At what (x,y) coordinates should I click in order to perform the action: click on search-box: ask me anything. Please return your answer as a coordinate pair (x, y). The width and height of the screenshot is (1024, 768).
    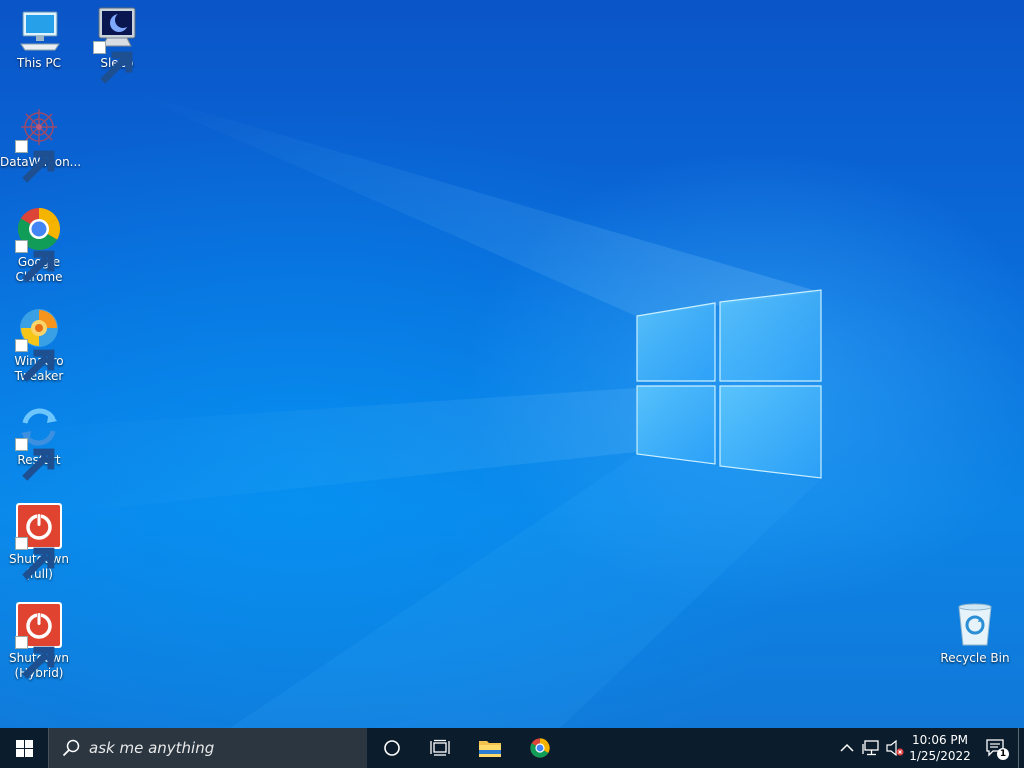
    Looking at the image, I should click on (207, 748).